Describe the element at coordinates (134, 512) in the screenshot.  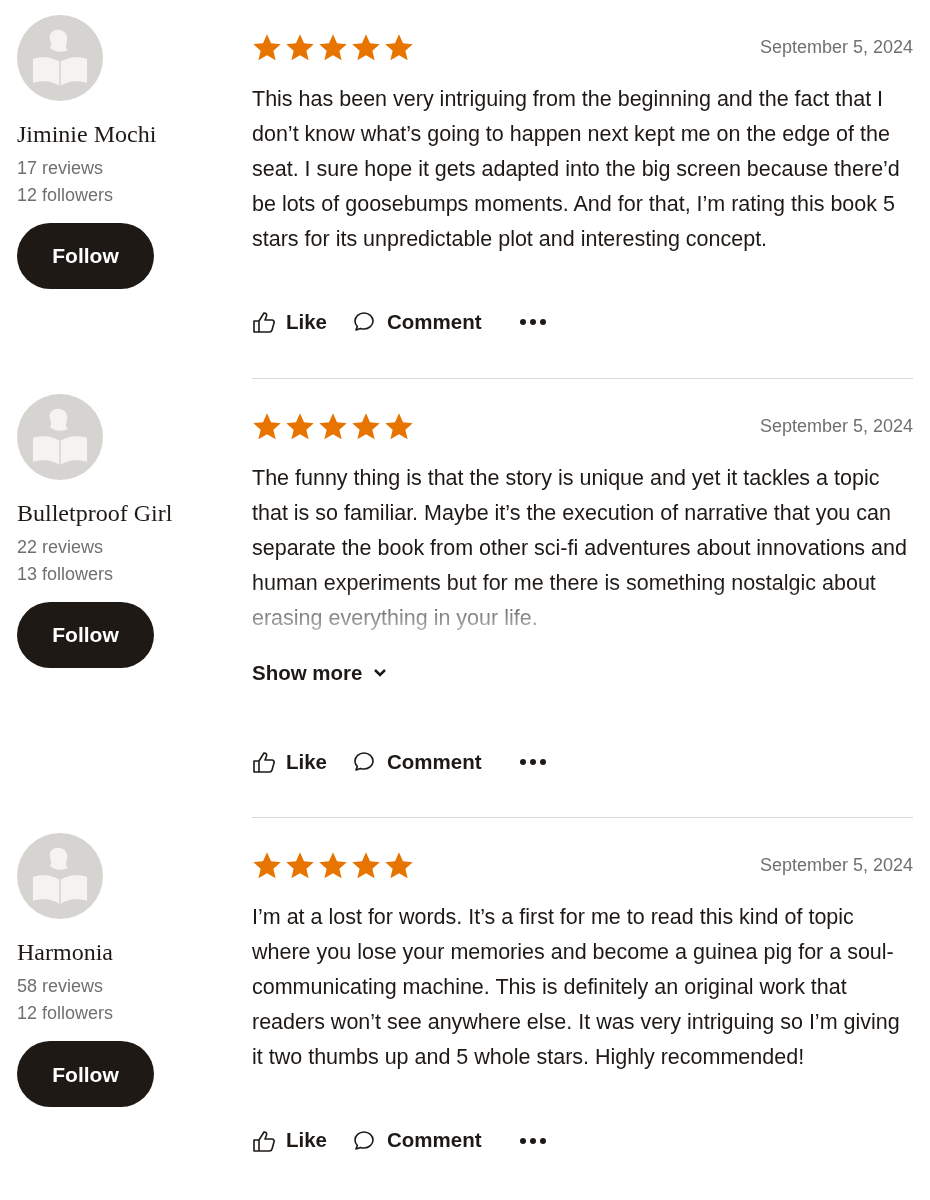
I see `reviewer-name: Bulletproof Girl` at that location.